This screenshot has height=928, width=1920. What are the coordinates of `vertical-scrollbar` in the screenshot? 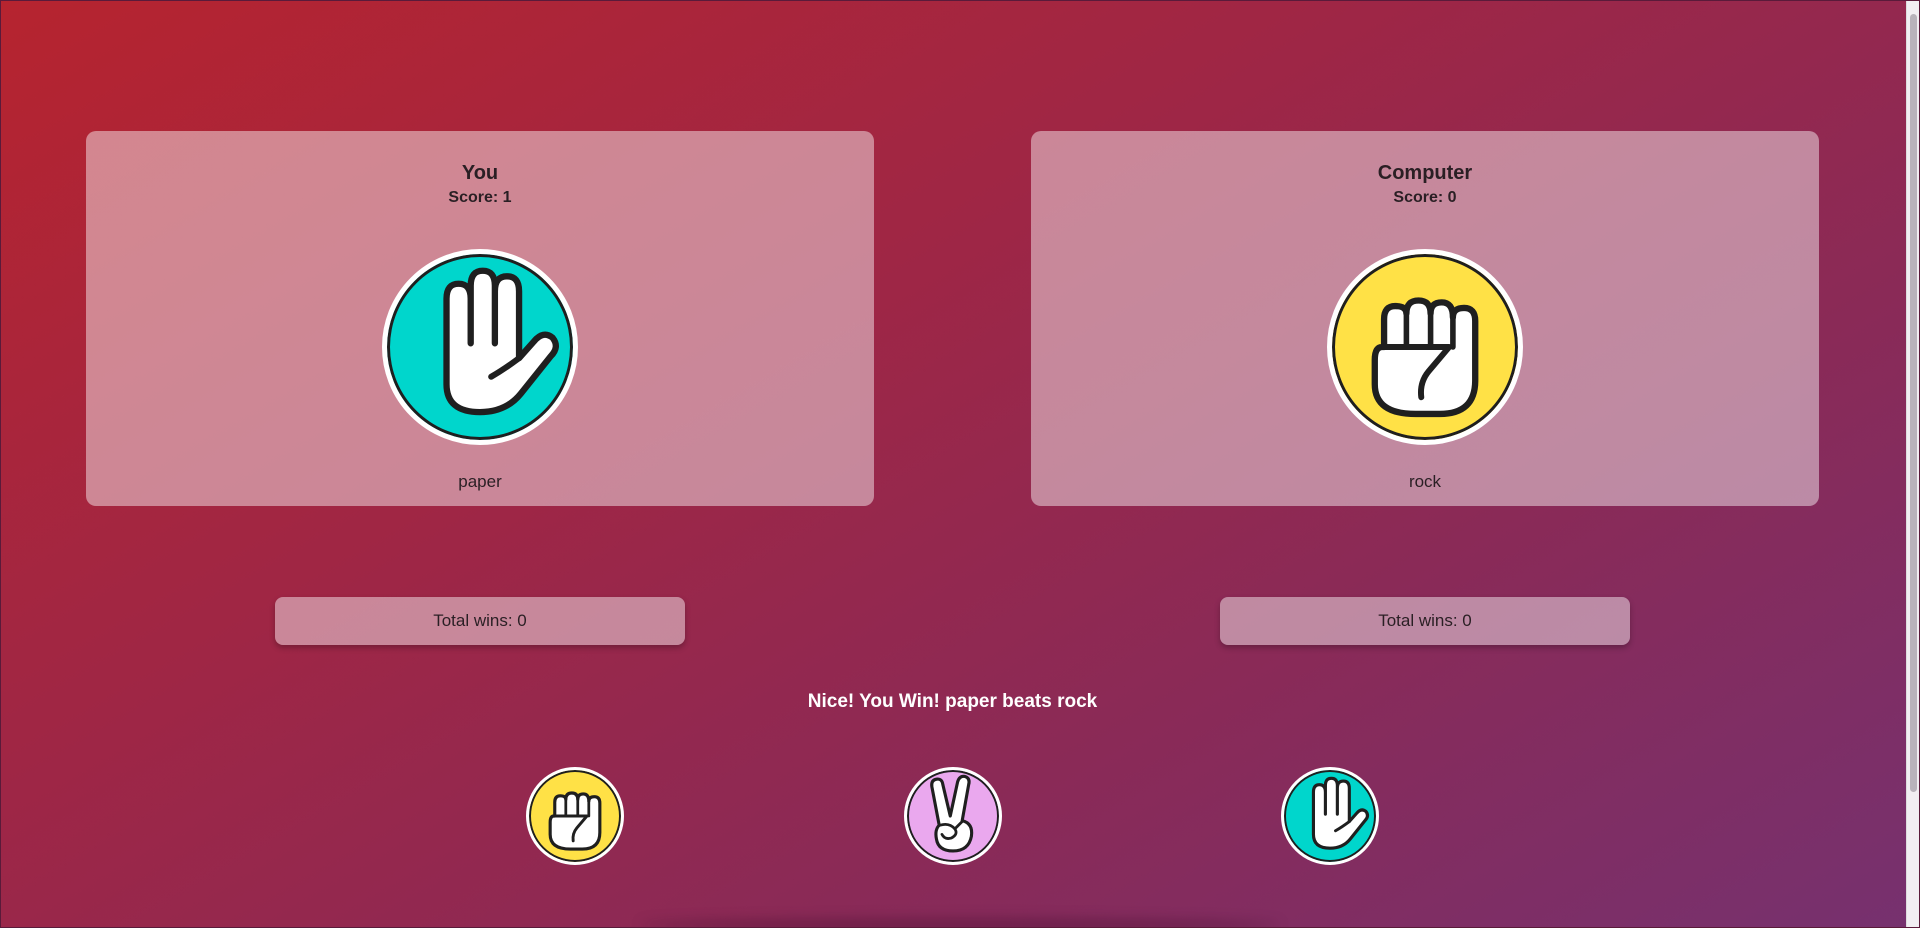 It's located at (1913, 464).